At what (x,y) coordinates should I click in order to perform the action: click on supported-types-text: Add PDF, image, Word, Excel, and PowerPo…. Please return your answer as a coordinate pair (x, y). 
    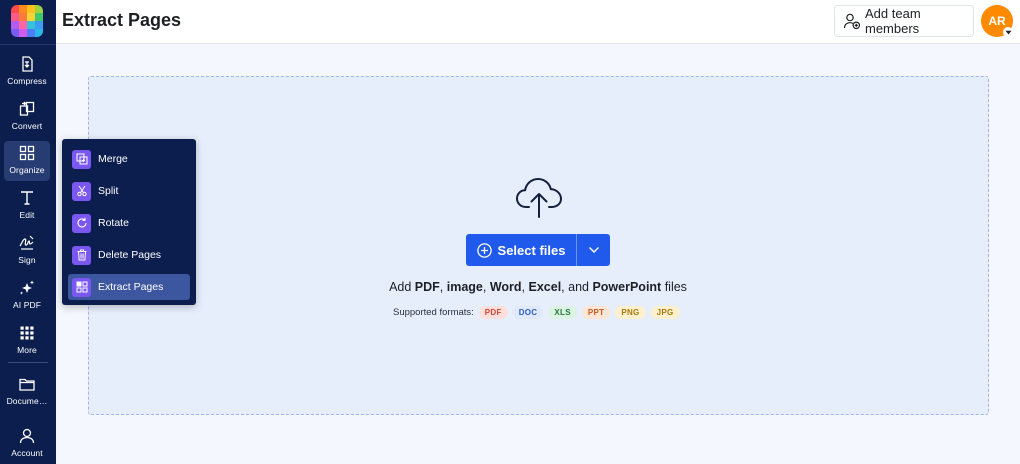
    Looking at the image, I should click on (538, 287).